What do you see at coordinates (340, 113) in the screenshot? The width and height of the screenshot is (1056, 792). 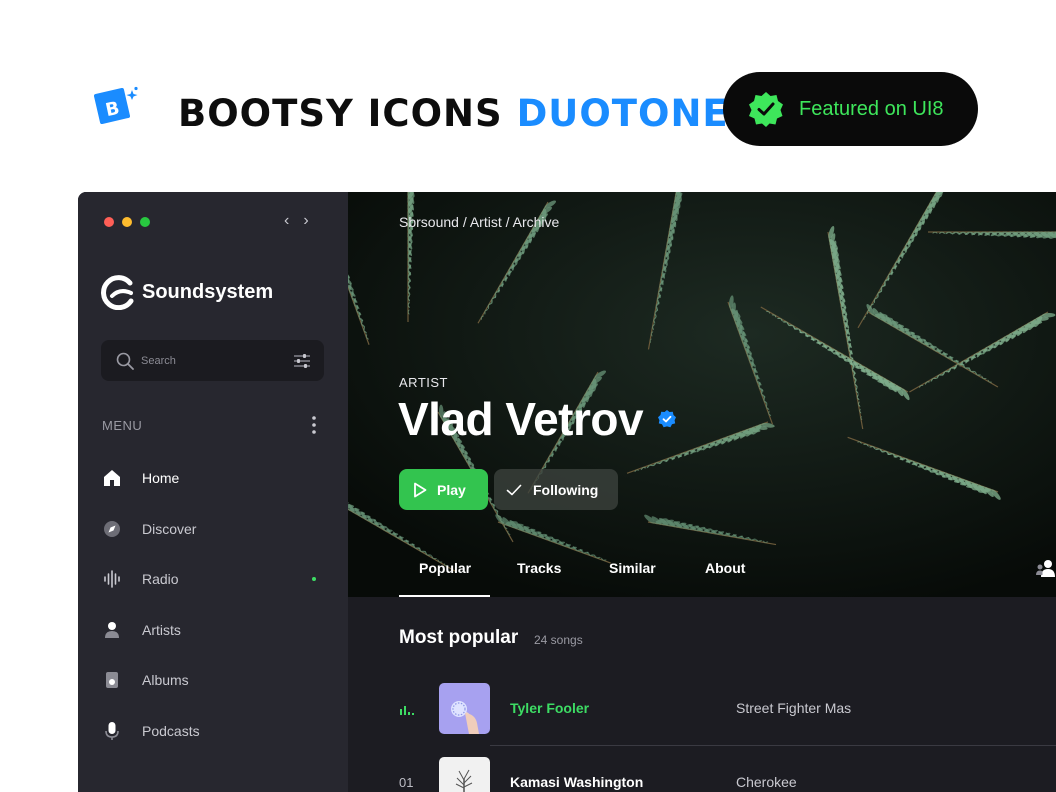 I see `brand-title-main: BOOTSY ICONS` at bounding box center [340, 113].